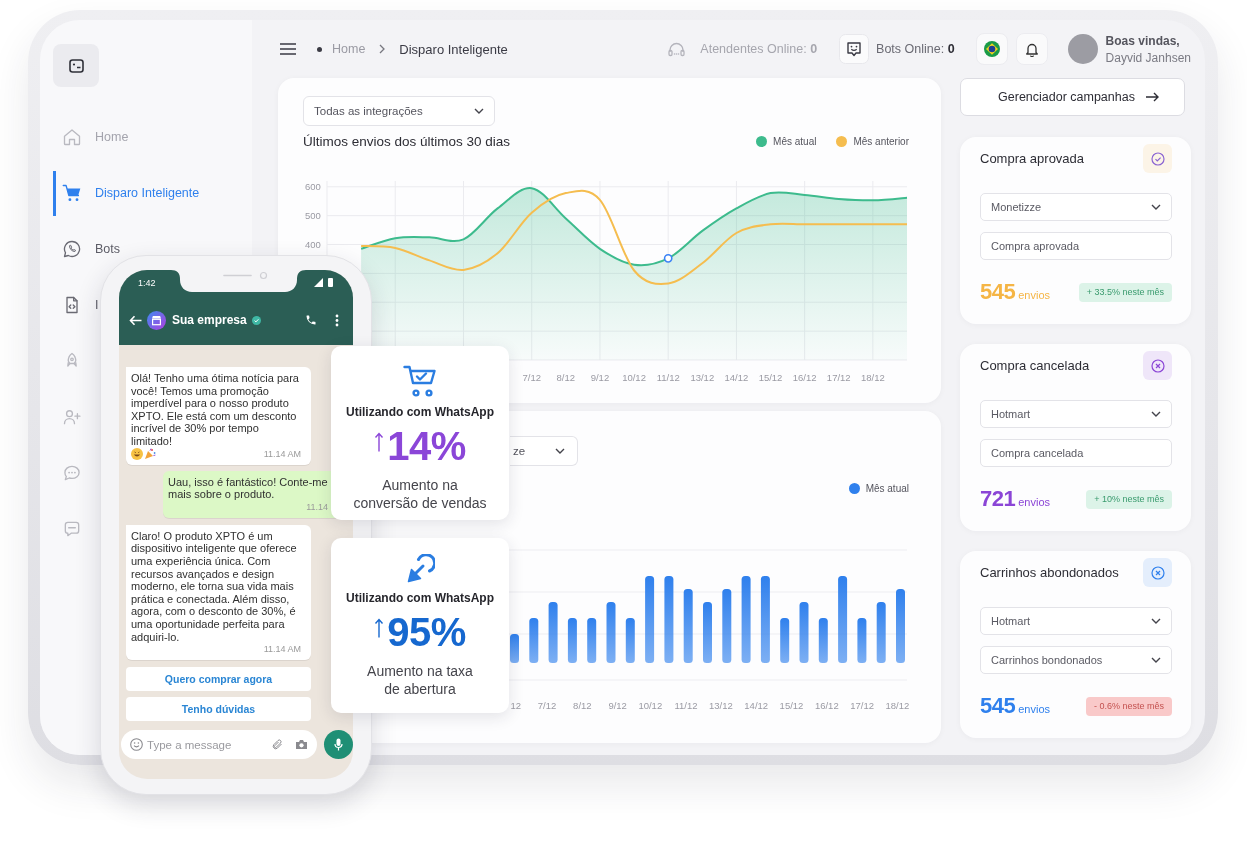 This screenshot has height=859, width=1247. What do you see at coordinates (72, 249) in the screenshot?
I see `phone-bubble-icon` at bounding box center [72, 249].